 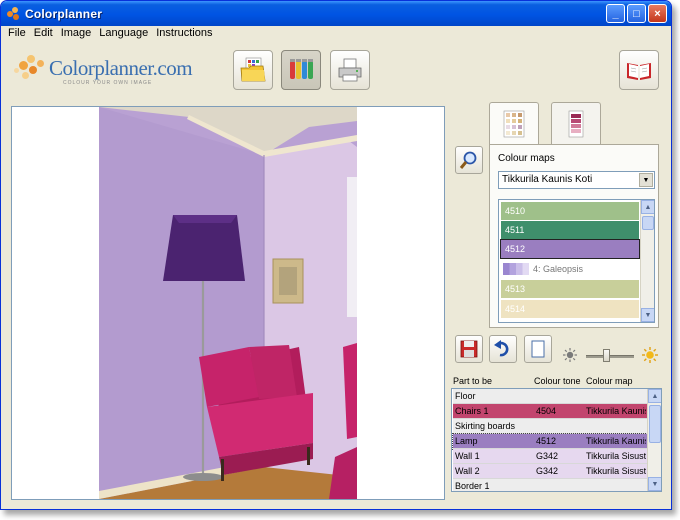 I want to click on paint-tubes-icon, so click(x=301, y=69).